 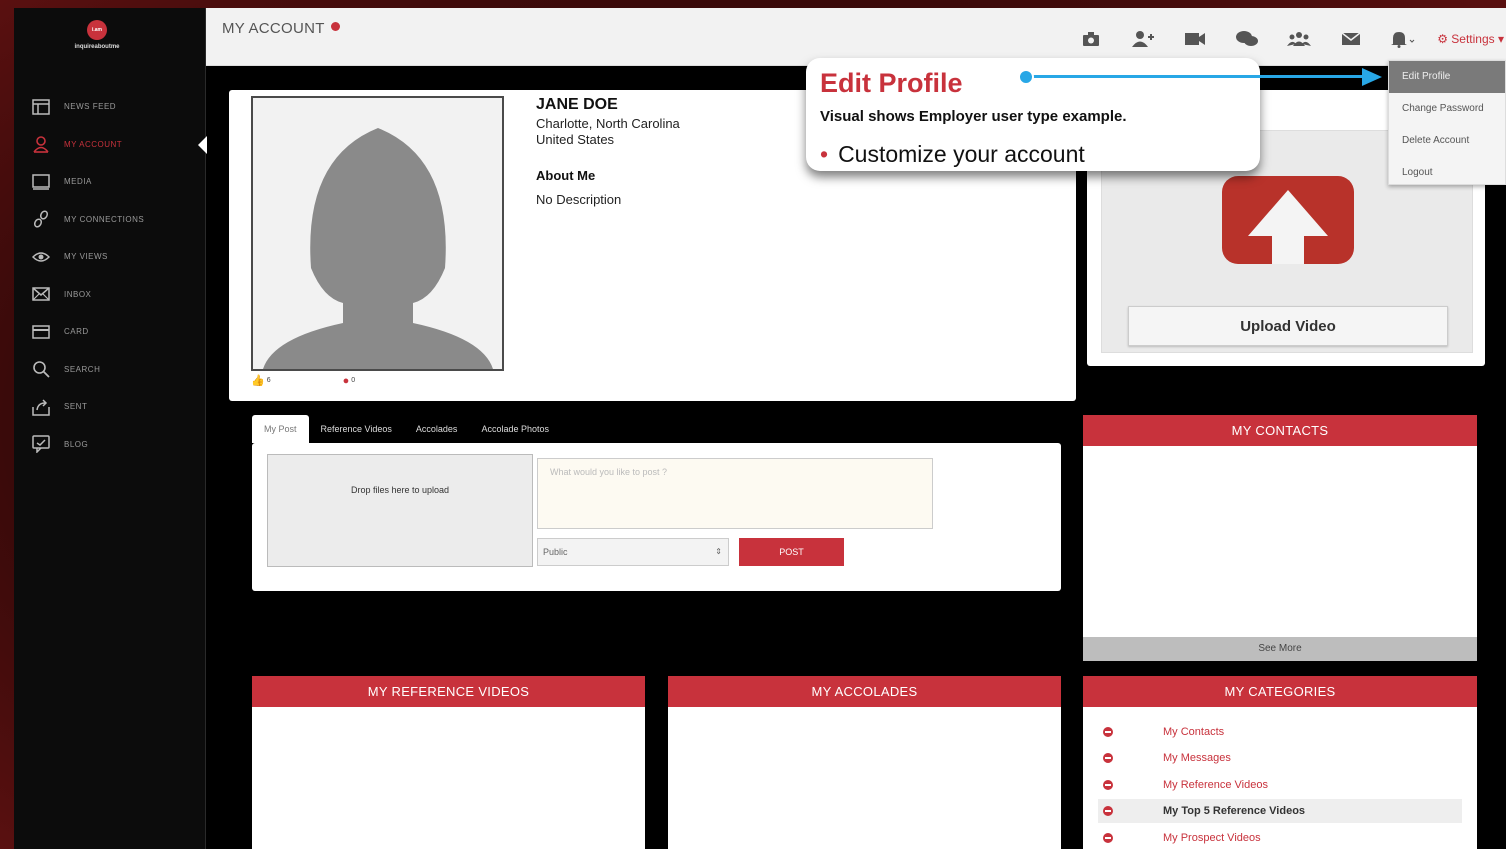 What do you see at coordinates (1447, 173) in the screenshot?
I see `menu-item-logout: Logout` at bounding box center [1447, 173].